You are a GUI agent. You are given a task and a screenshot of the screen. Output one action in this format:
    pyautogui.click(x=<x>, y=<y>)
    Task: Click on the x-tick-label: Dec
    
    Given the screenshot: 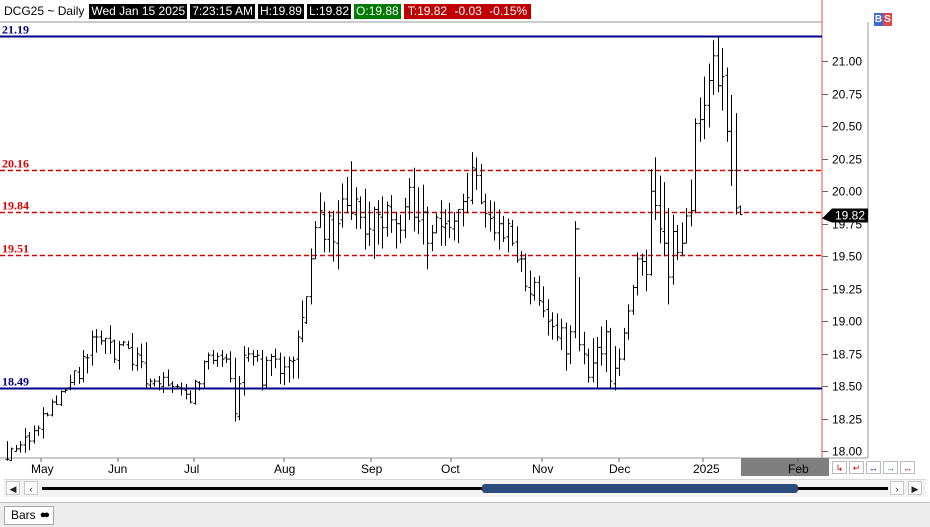 What is the action you would take?
    pyautogui.click(x=619, y=469)
    